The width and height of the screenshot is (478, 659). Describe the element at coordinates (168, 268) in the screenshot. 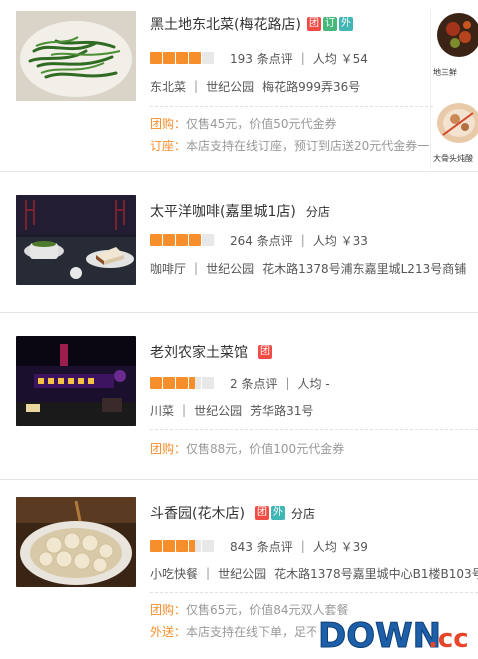

I see `category-link: 咖啡厅` at that location.